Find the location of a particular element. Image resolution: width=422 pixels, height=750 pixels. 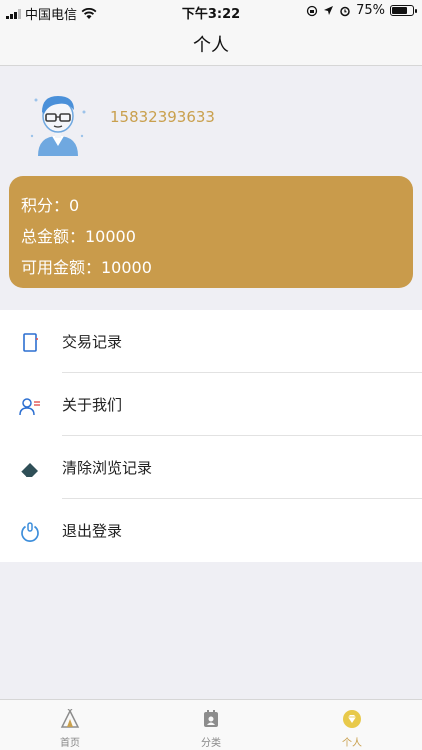

menu-item-label: 关于我们 is located at coordinates (92, 405).